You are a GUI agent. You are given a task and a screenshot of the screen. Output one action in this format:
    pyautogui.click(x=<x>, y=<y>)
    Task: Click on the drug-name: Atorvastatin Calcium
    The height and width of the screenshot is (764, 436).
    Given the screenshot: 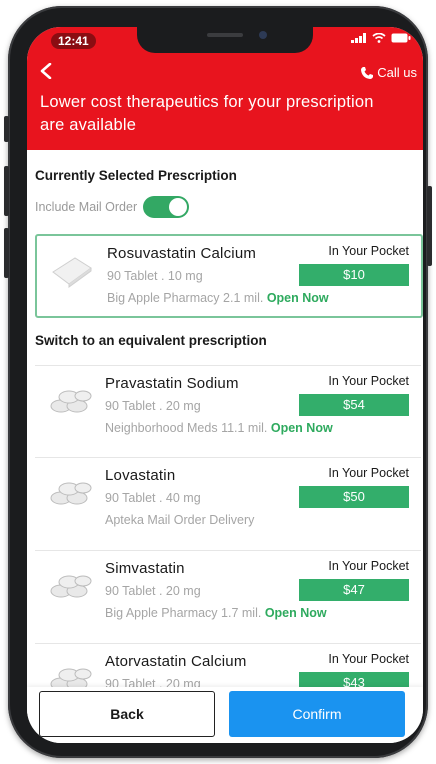 What is the action you would take?
    pyautogui.click(x=176, y=661)
    